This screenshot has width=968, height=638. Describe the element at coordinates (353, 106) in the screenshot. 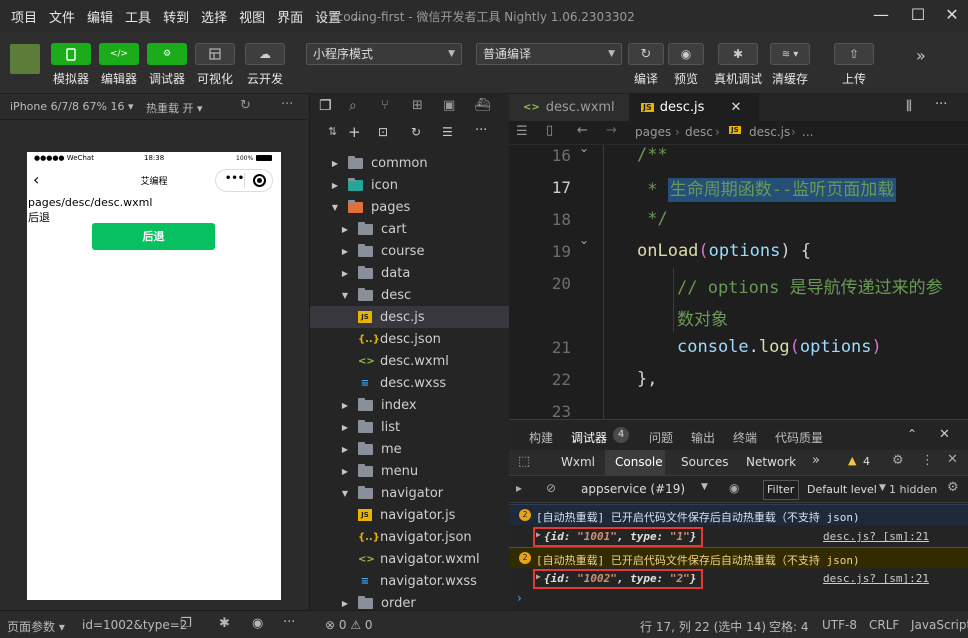

I see `search-icon: ⌕` at that location.